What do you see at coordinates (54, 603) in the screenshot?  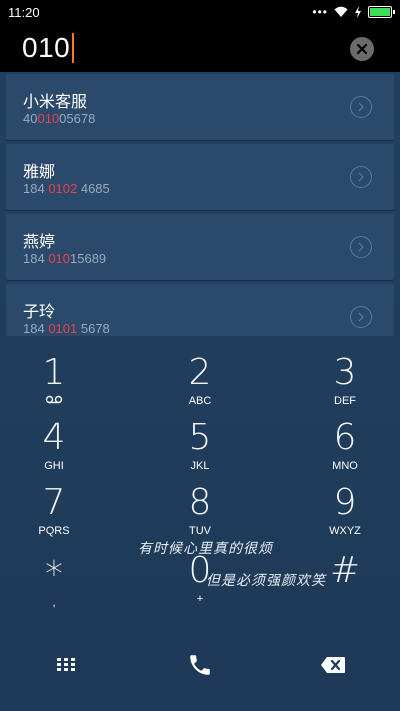 I see `key-letters: ,` at bounding box center [54, 603].